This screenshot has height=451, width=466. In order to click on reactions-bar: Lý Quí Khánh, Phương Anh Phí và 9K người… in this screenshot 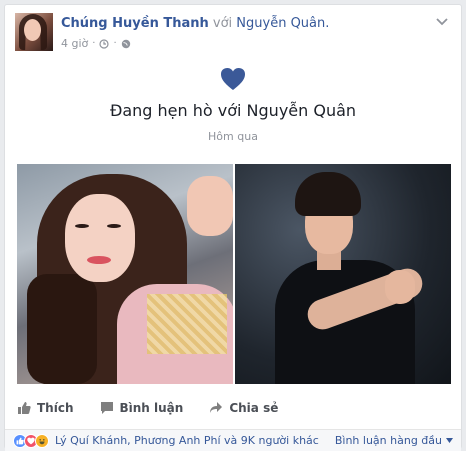, I will do `click(233, 440)`.